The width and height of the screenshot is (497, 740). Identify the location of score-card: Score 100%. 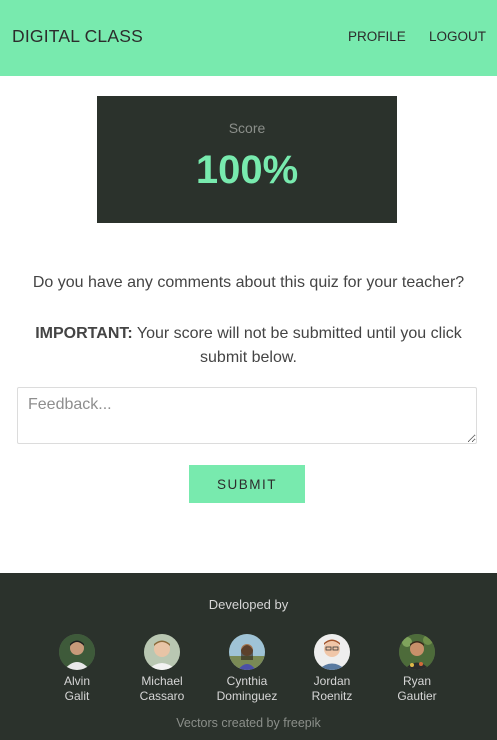
(247, 159).